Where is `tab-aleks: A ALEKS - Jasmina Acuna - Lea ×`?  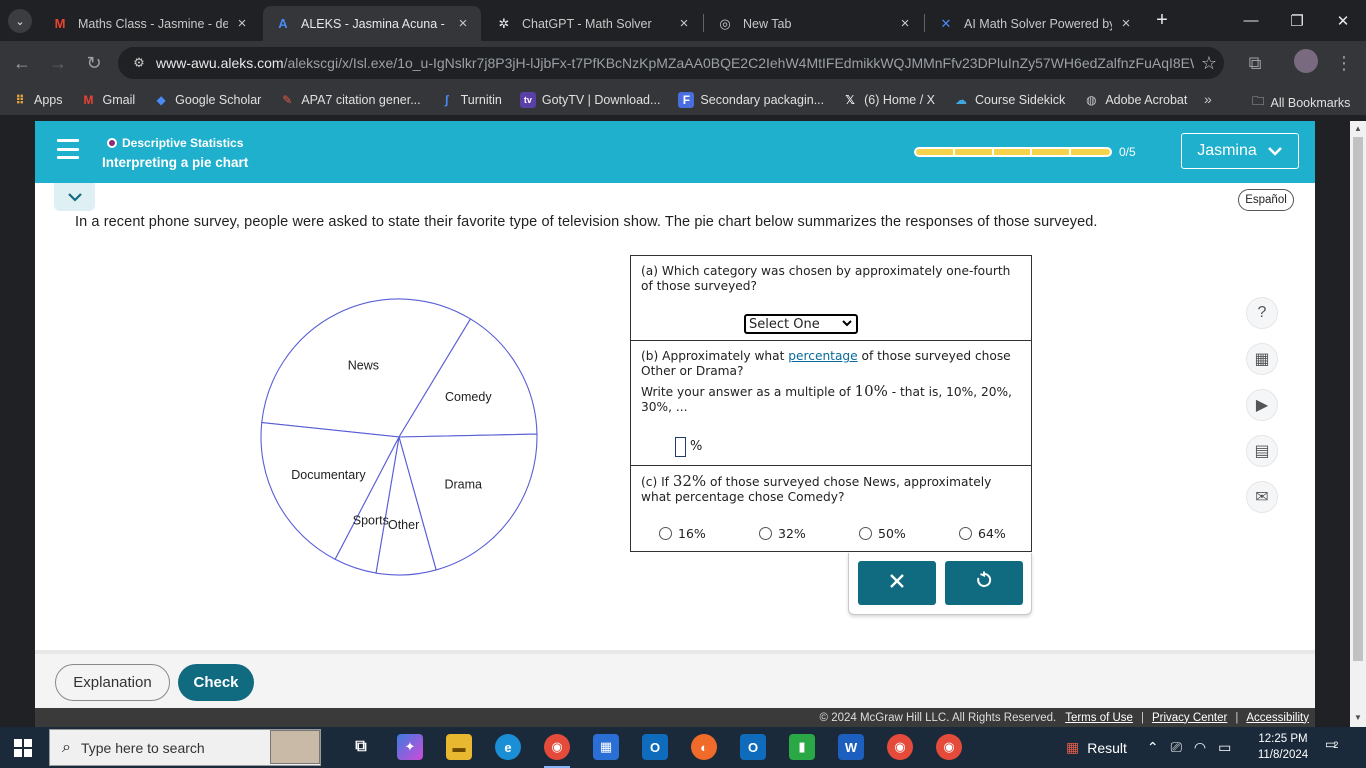 tab-aleks: A ALEKS - Jasmina Acuna - Lea × is located at coordinates (372, 23).